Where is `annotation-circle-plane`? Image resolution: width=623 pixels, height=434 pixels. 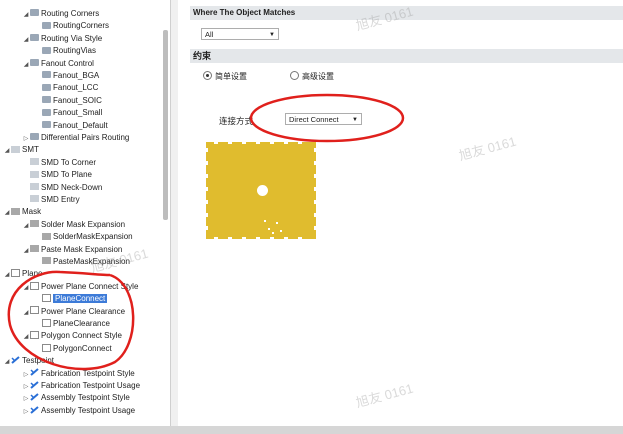
annotation-circle-plane is located at coordinates (71, 320).